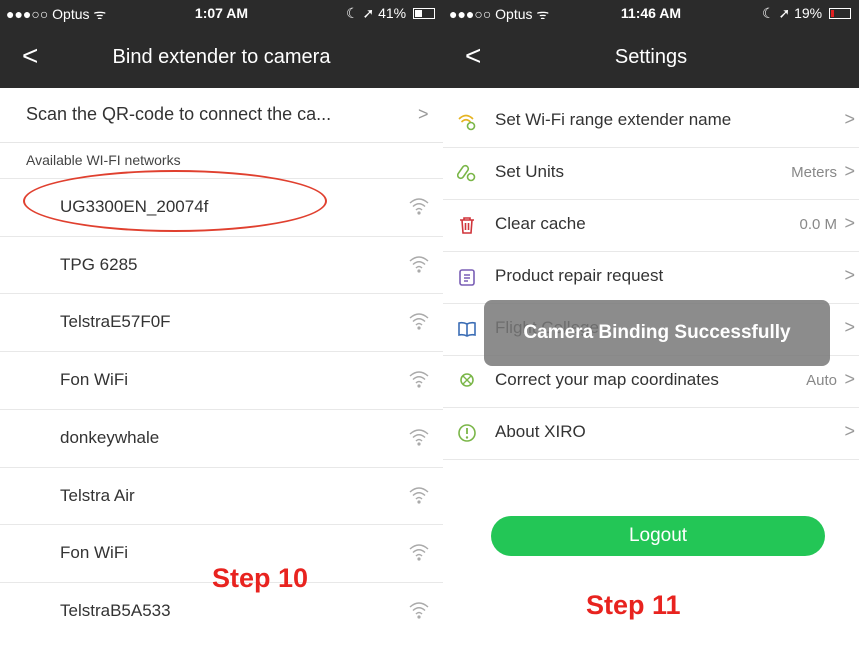 This screenshot has width=859, height=648. I want to click on step-label: Step 11, so click(633, 605).